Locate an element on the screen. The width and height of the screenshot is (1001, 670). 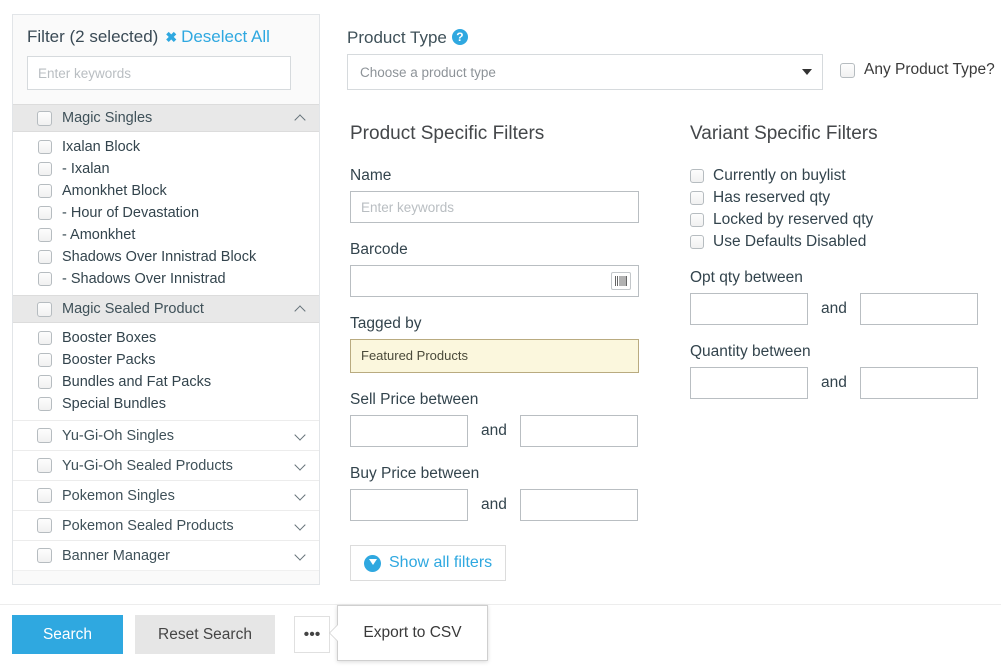
name-label: Name is located at coordinates (371, 175).